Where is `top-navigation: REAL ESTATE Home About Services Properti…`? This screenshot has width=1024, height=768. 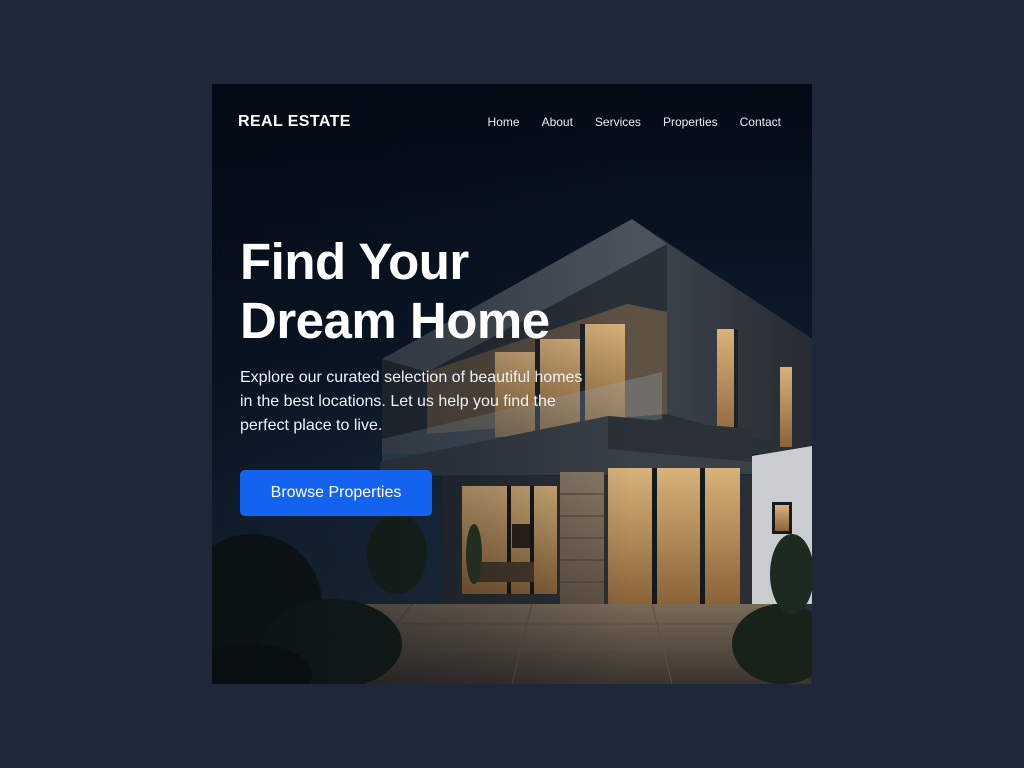
top-navigation: REAL ESTATE Home About Services Properti… is located at coordinates (512, 122).